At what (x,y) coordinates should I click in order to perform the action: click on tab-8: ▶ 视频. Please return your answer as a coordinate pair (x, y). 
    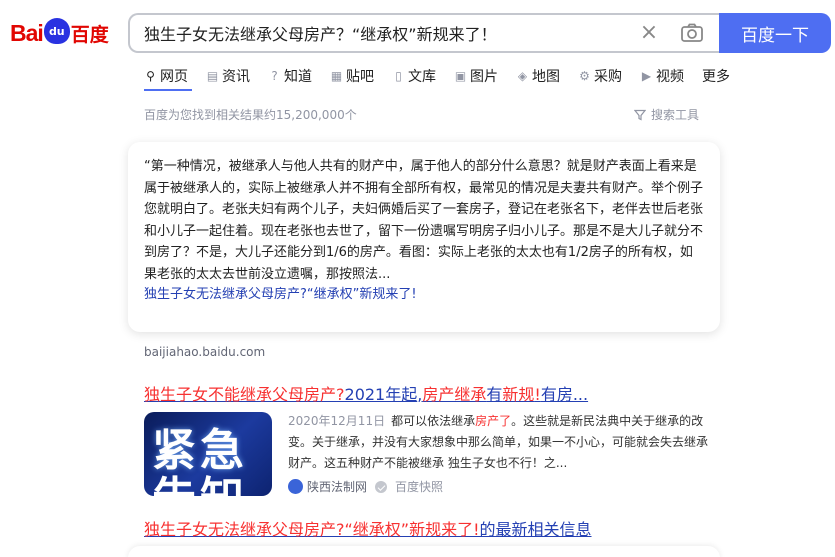
    Looking at the image, I should click on (662, 76).